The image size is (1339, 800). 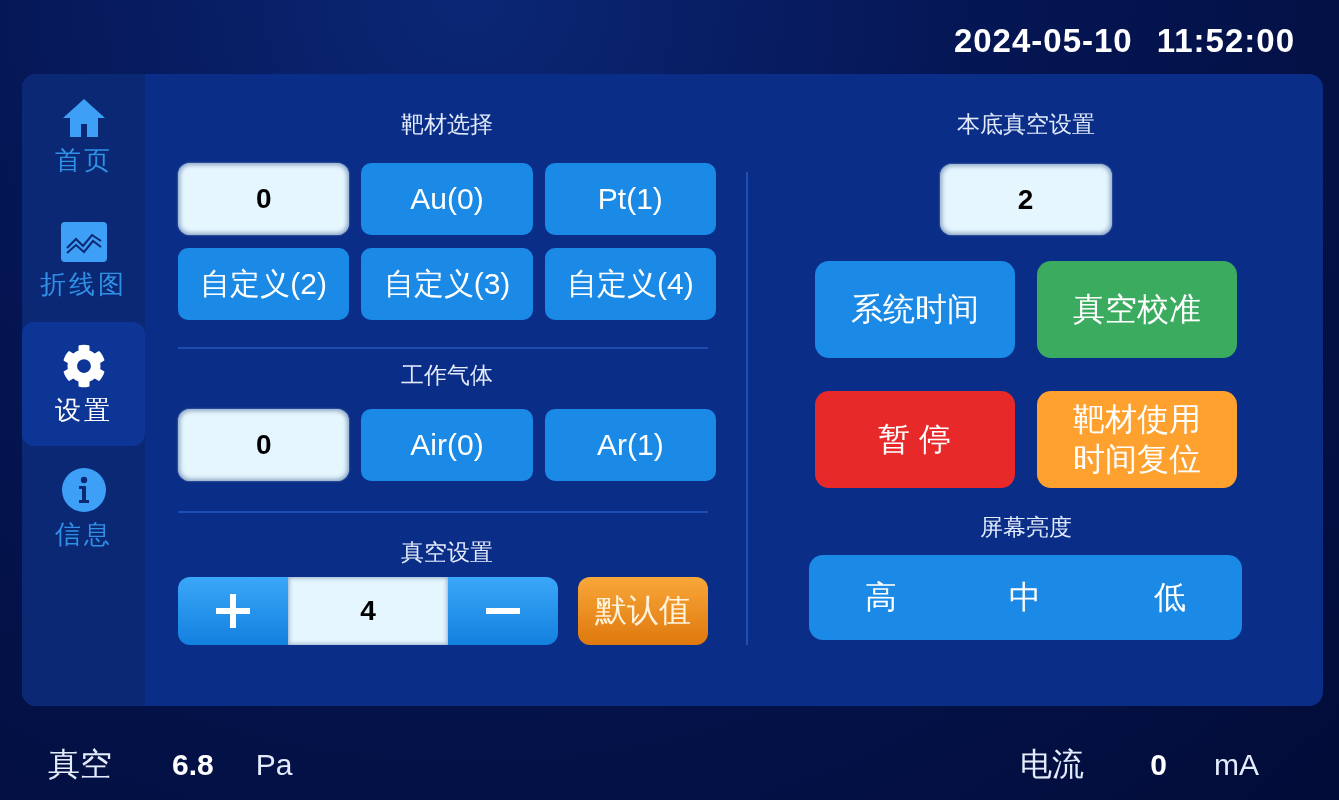 What do you see at coordinates (1169, 597) in the screenshot?
I see `brightness-option: 低` at bounding box center [1169, 597].